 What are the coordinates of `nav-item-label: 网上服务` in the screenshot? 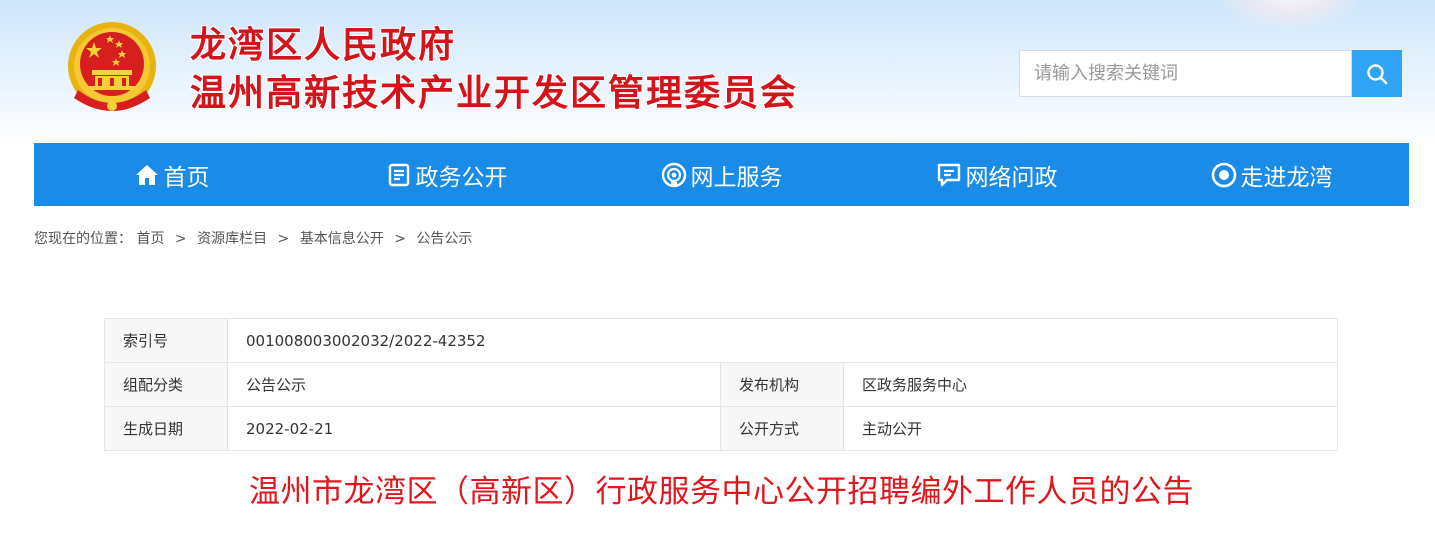 It's located at (736, 177).